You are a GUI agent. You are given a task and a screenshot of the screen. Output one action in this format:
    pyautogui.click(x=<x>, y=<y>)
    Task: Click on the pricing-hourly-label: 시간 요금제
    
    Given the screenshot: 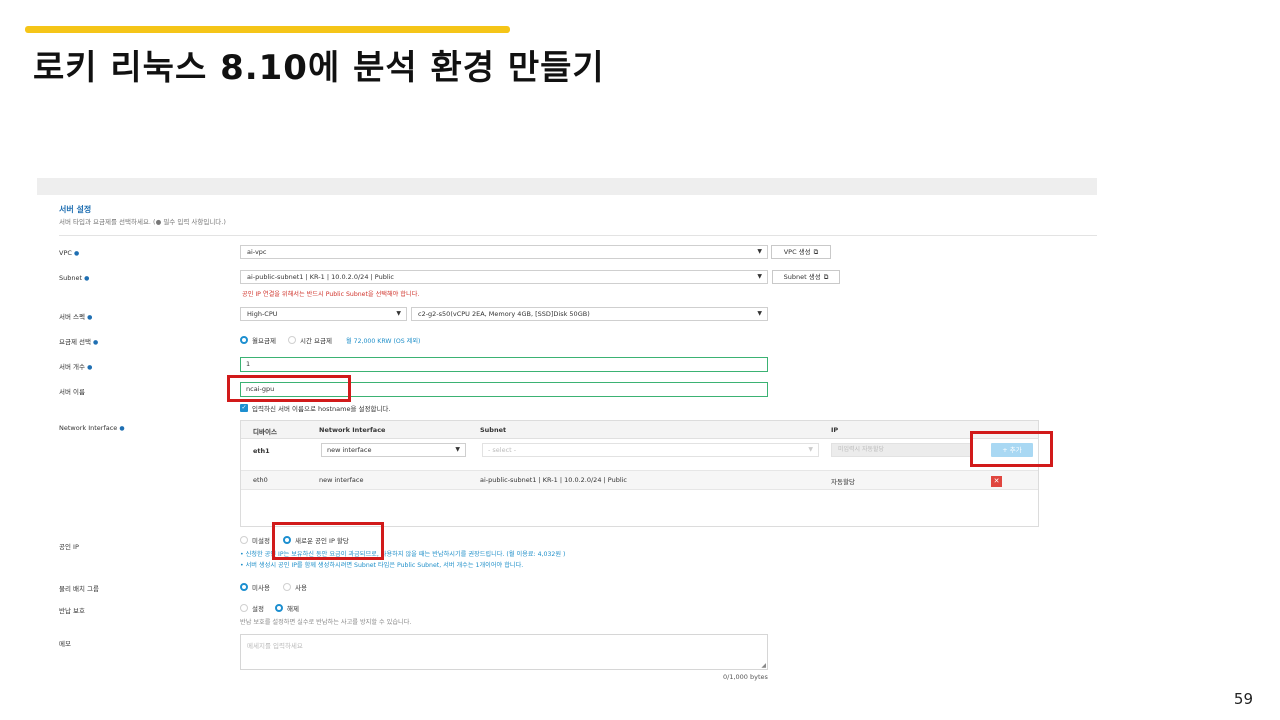 What is the action you would take?
    pyautogui.click(x=316, y=341)
    